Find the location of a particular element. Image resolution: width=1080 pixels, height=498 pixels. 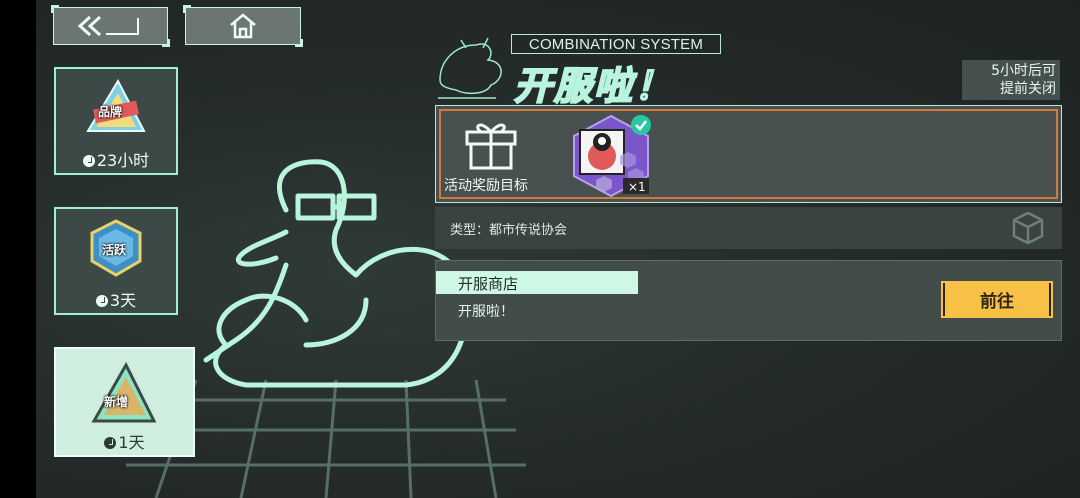

event-card-active: 活跃 3天 is located at coordinates (116, 261).